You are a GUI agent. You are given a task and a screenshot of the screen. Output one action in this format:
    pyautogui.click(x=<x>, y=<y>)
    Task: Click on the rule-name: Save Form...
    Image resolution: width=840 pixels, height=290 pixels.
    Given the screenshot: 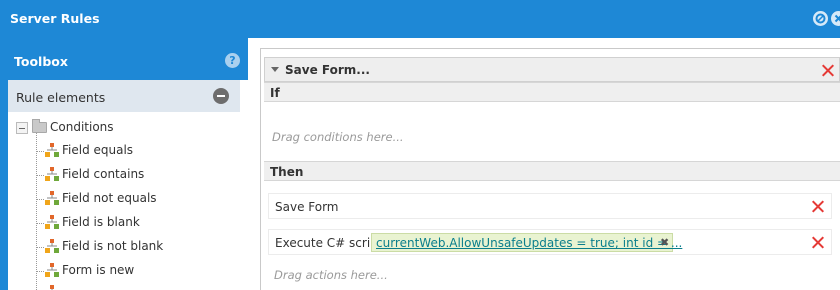 What is the action you would take?
    pyautogui.click(x=327, y=70)
    